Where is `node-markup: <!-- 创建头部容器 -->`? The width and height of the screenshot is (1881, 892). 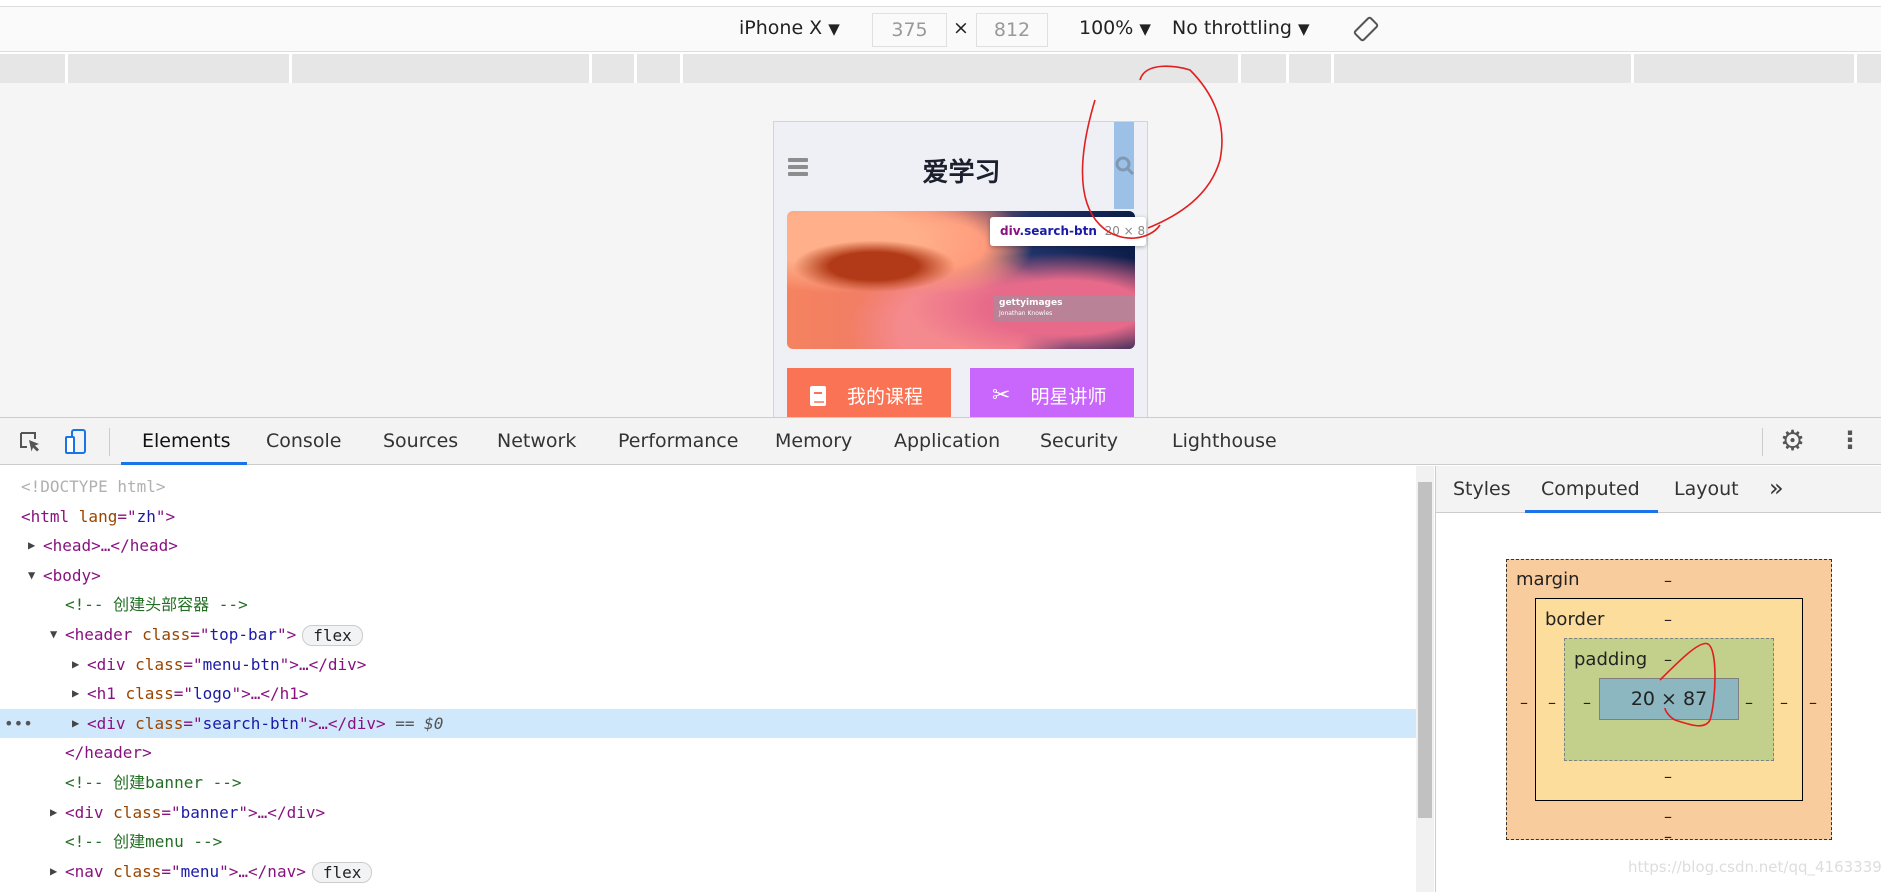 node-markup: <!-- 创建头部容器 --> is located at coordinates (156, 604).